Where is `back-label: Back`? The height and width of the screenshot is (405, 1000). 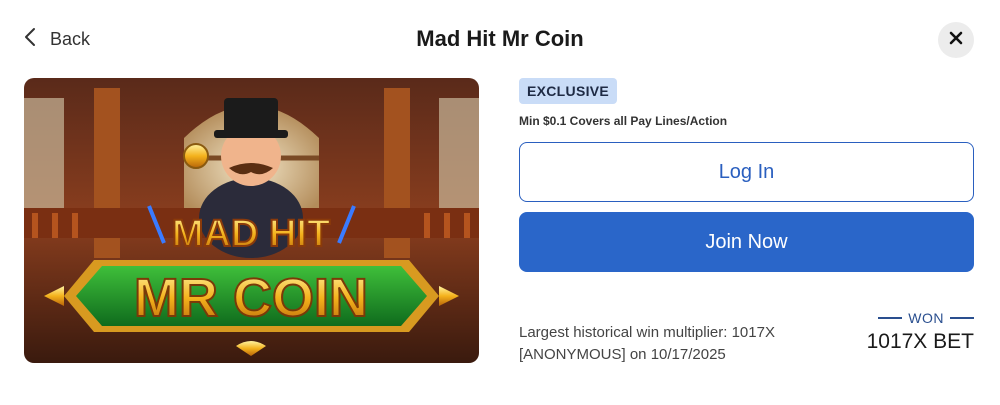
back-label: Back is located at coordinates (70, 39).